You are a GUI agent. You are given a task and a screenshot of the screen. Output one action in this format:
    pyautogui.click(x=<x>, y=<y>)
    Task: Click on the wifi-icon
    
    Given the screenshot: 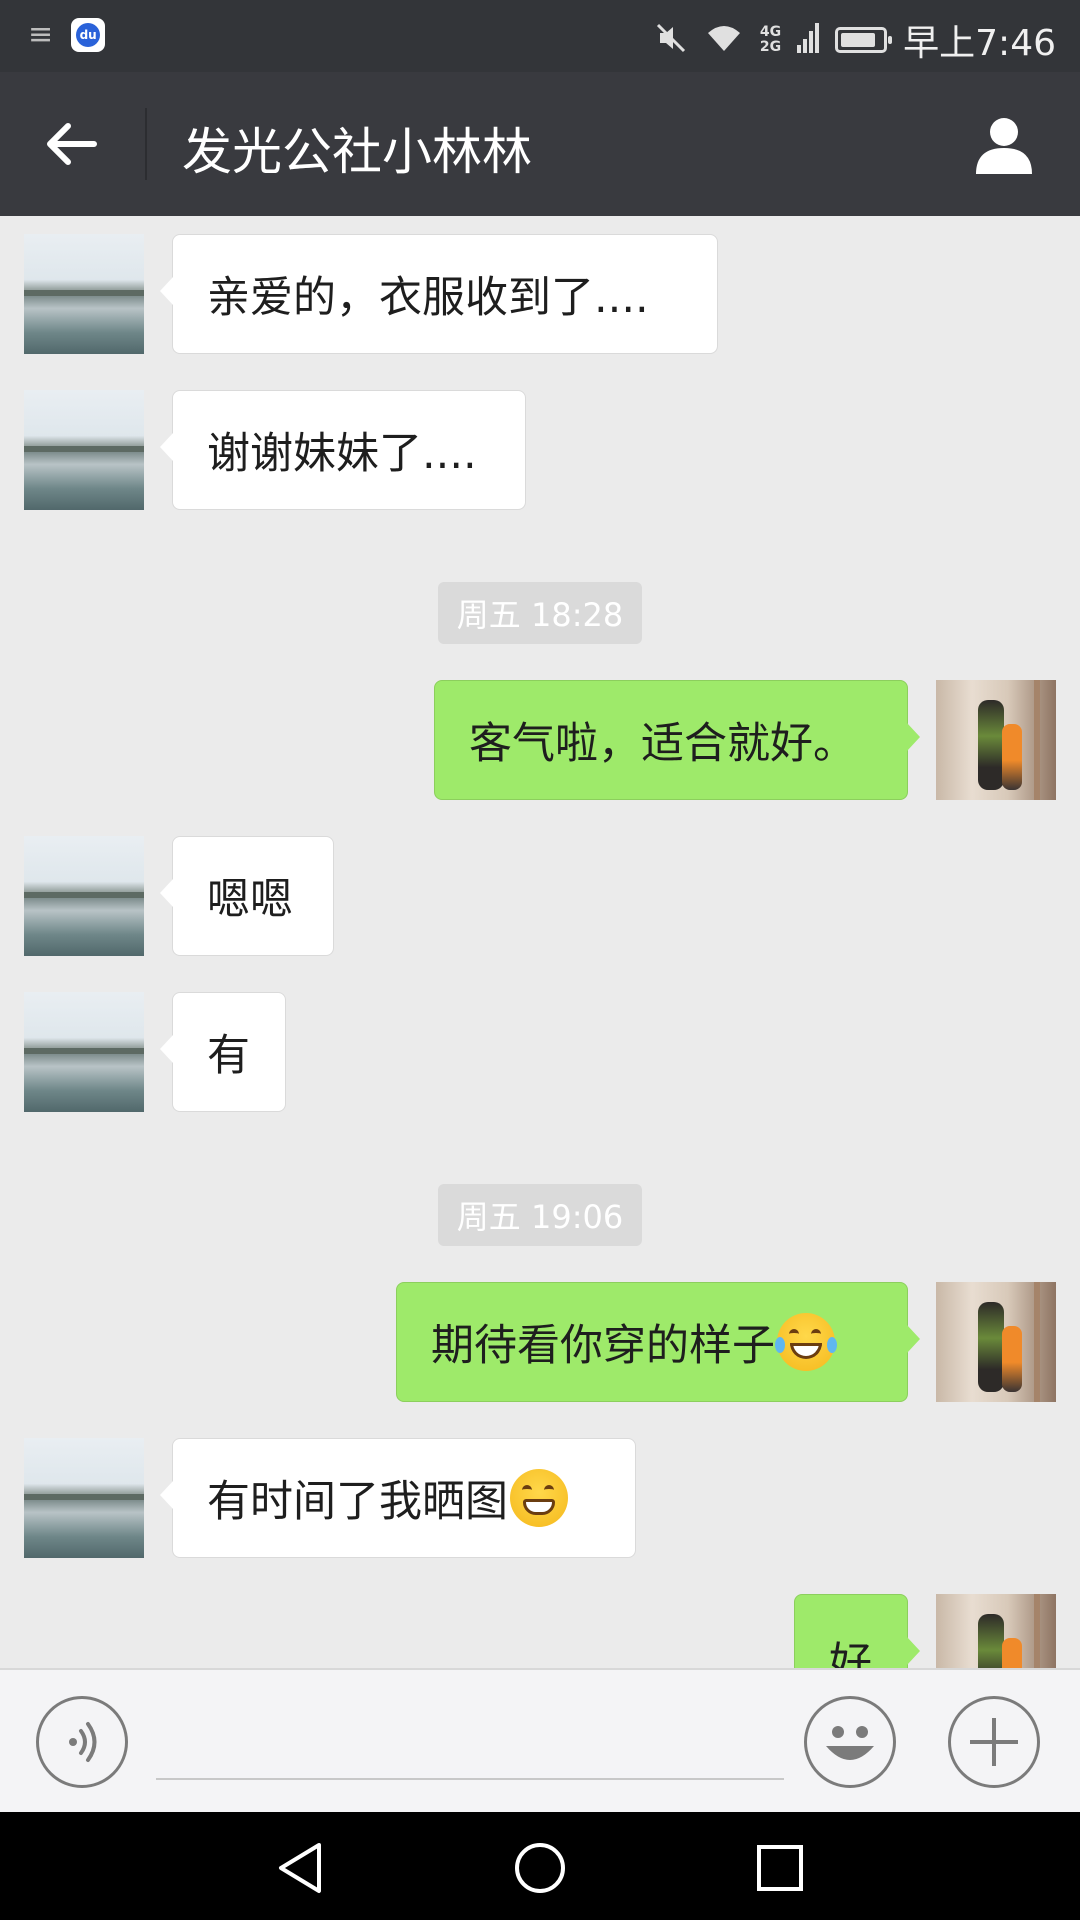 What is the action you would take?
    pyautogui.click(x=724, y=40)
    